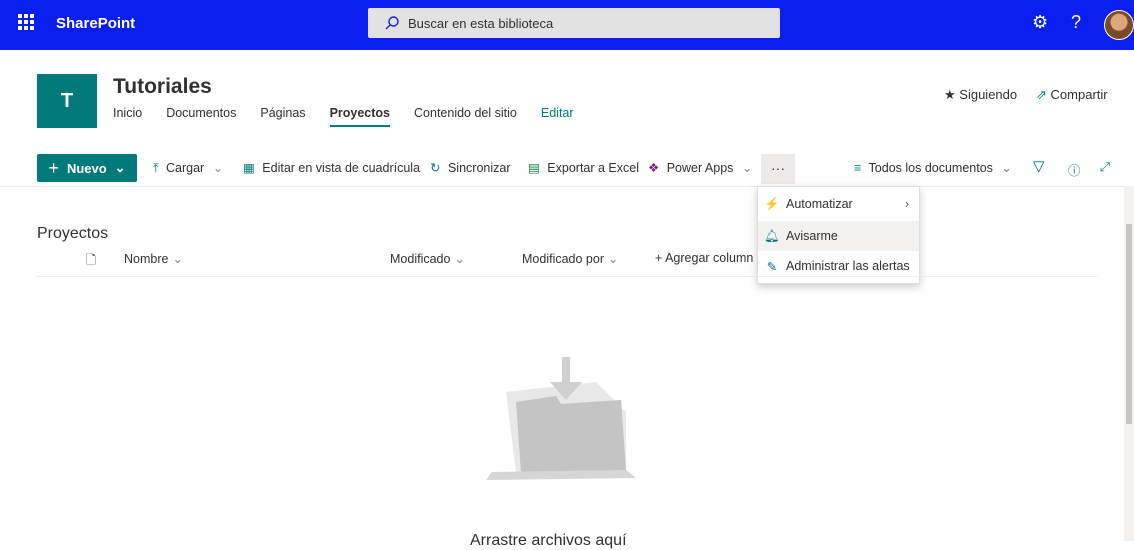 This screenshot has width=1134, height=550. What do you see at coordinates (1039, 166) in the screenshot?
I see `filter-icon: ▽` at bounding box center [1039, 166].